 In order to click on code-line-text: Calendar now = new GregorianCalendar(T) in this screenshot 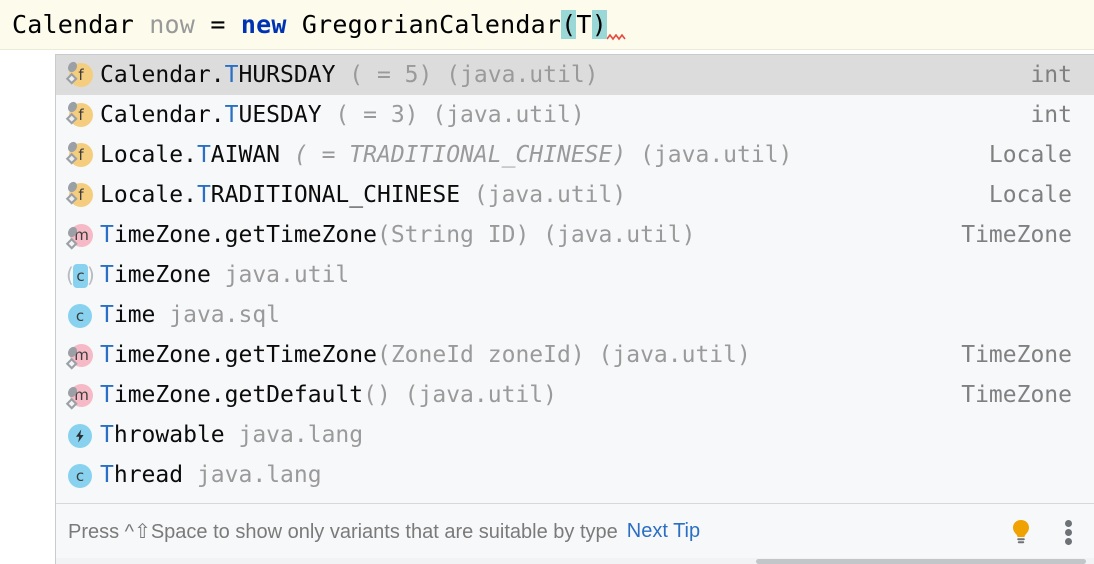, I will do `click(319, 25)`.